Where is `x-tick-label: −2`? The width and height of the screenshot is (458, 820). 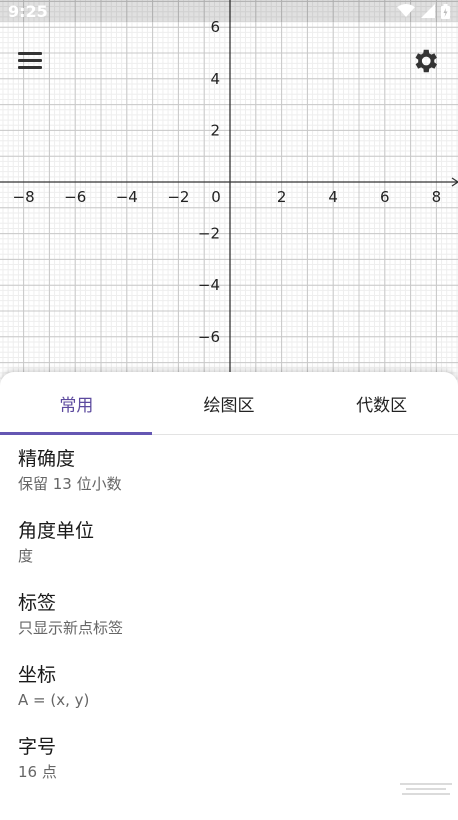
x-tick-label: −2 is located at coordinates (178, 197).